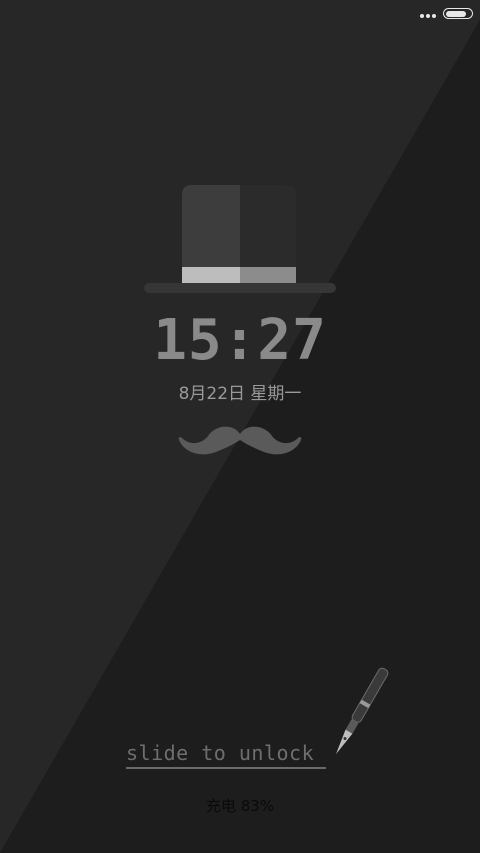 The image size is (480, 853). What do you see at coordinates (240, 15) in the screenshot?
I see `status-bar` at bounding box center [240, 15].